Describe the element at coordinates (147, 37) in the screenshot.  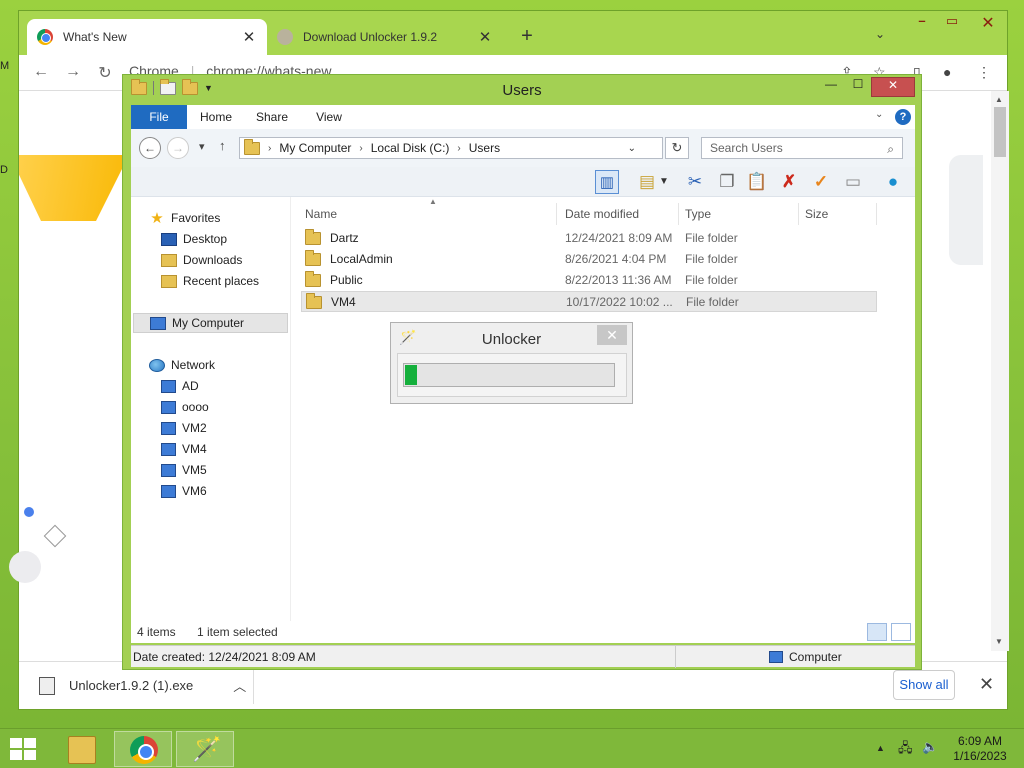
I see `tab-whats-new: What's New ✕` at that location.